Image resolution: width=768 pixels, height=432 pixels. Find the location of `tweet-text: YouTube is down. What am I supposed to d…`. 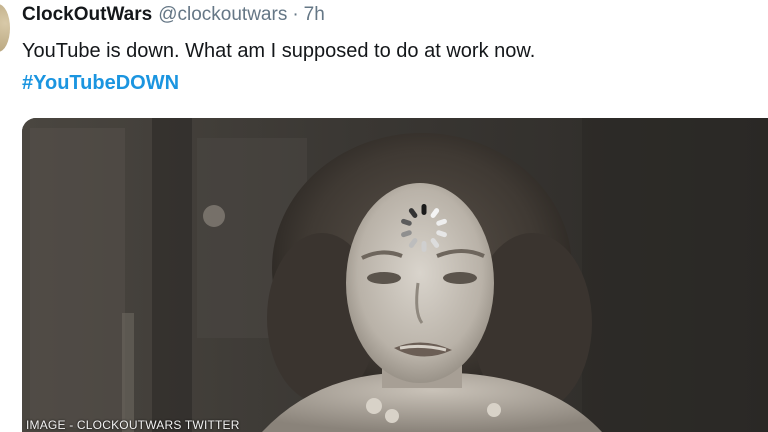

tweet-text: YouTube is down. What am I supposed to d… is located at coordinates (279, 51).